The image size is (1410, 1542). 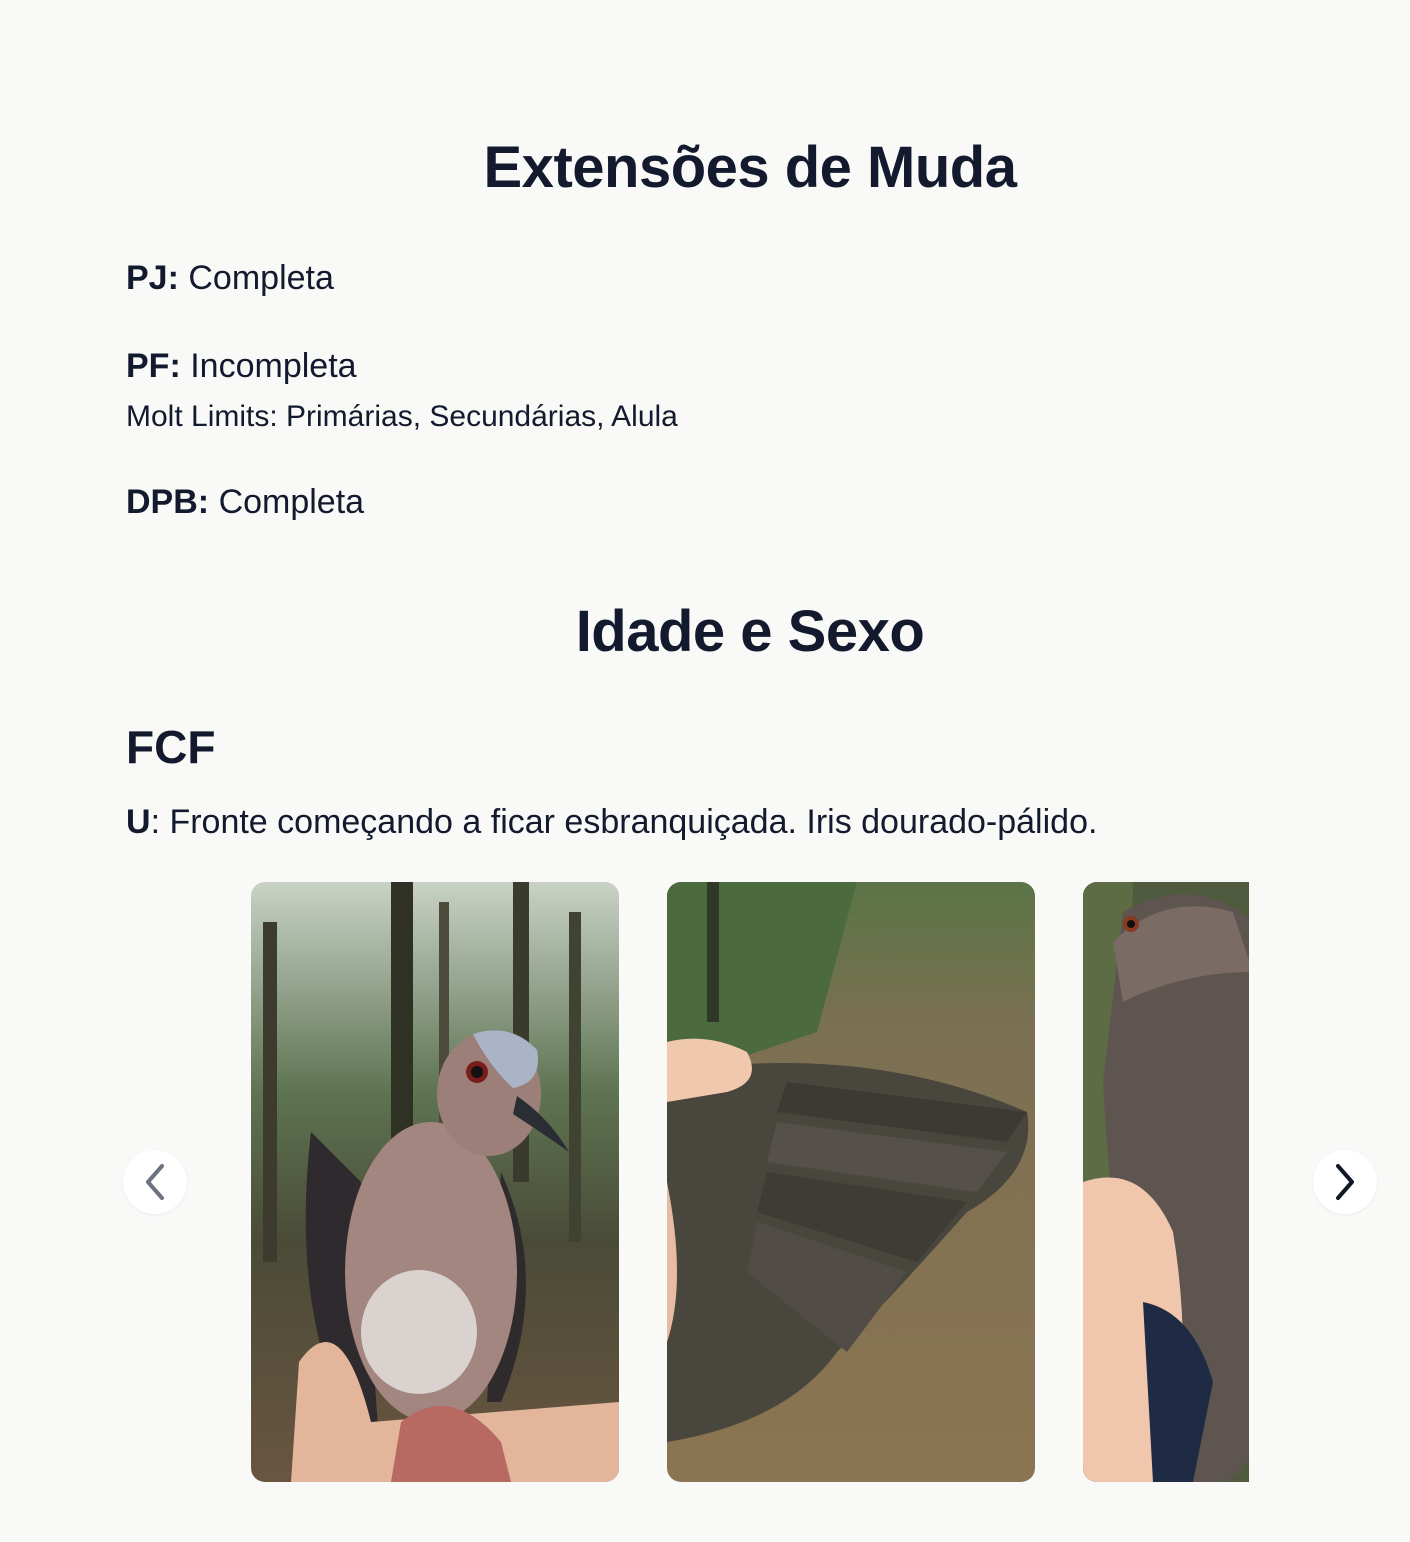 I want to click on molt-pf-row: PF: Incompleta, so click(x=241, y=366).